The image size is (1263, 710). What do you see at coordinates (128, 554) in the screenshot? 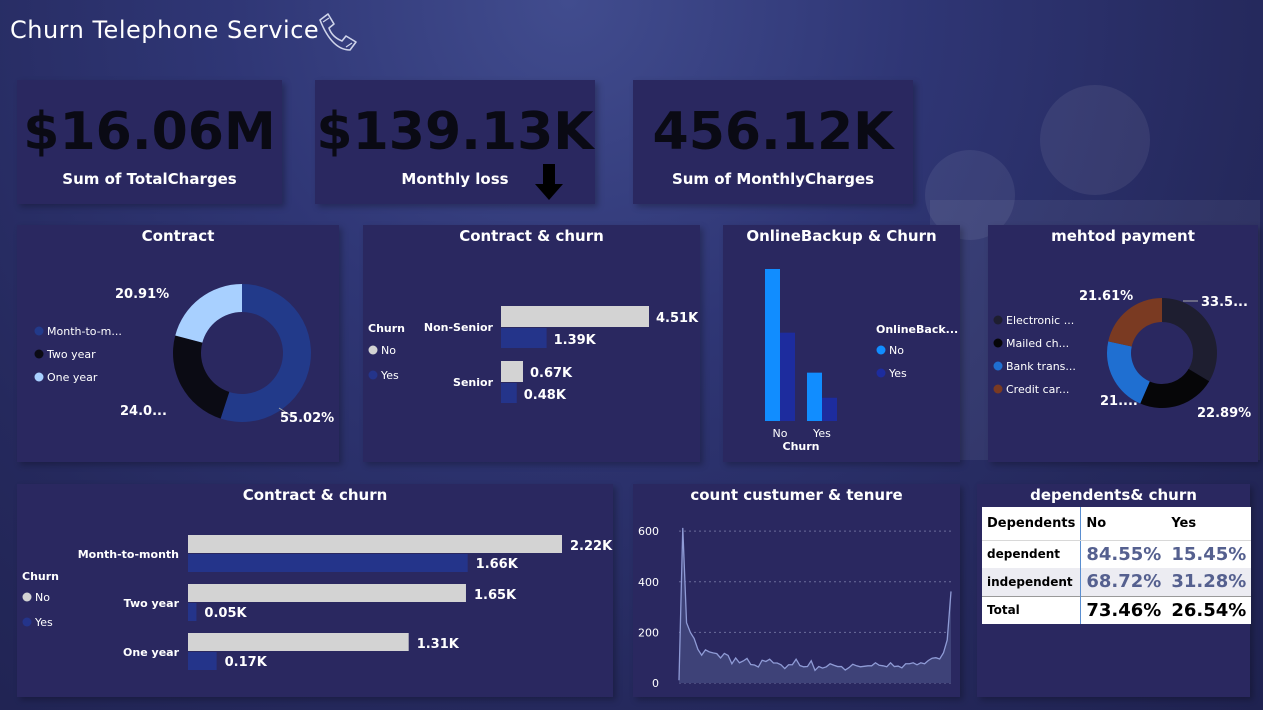
I see `category-label: Month-to-month` at bounding box center [128, 554].